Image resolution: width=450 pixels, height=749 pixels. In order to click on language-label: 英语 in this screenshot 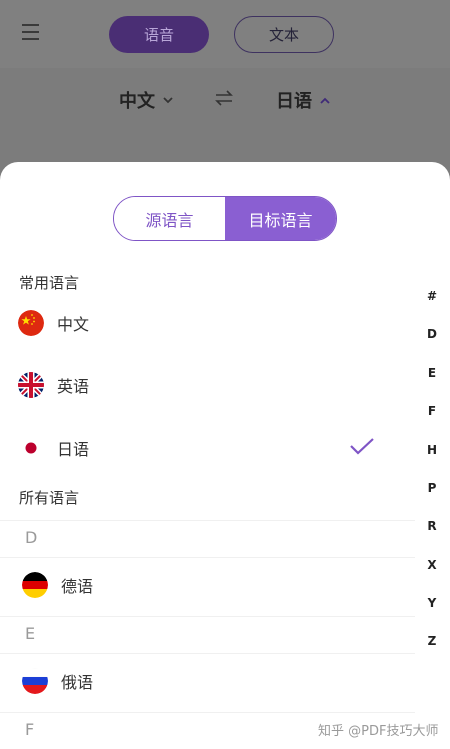, I will do `click(73, 386)`.